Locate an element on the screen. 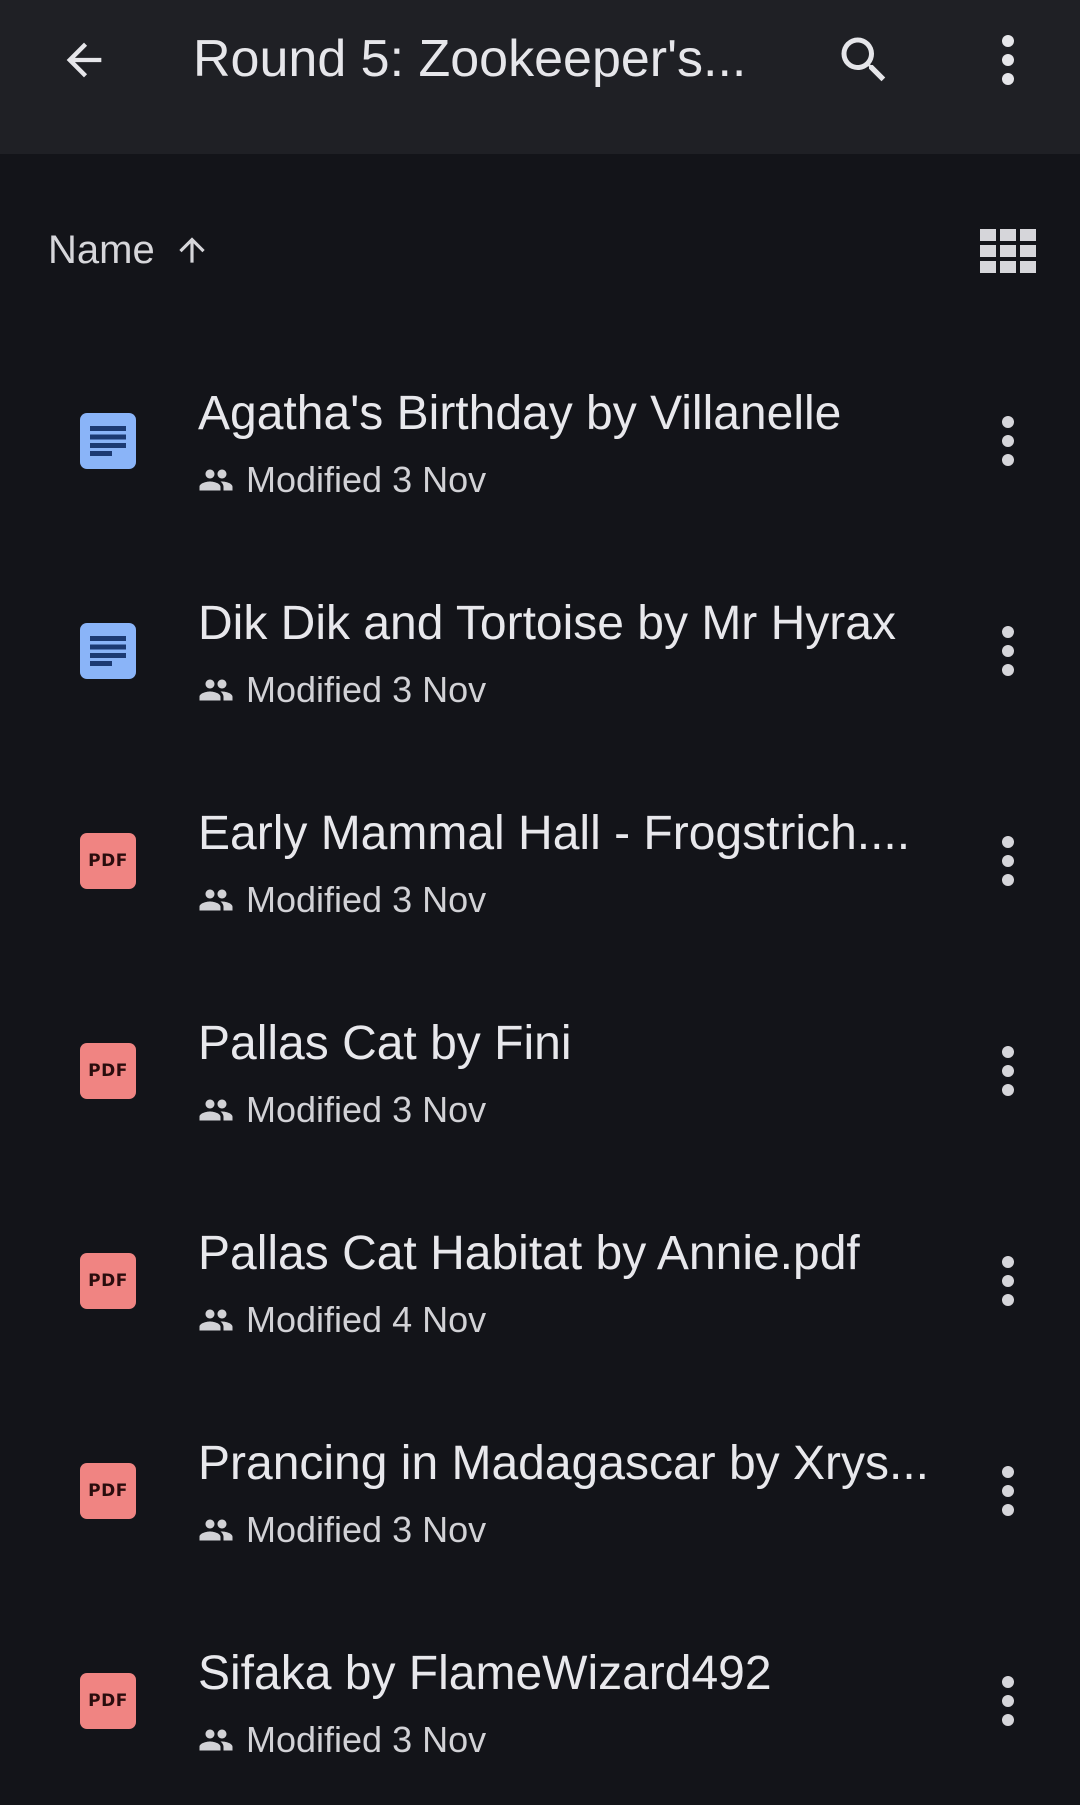 The width and height of the screenshot is (1080, 1805). file-name: Sifaka by FlameWizard492 is located at coordinates (485, 1673).